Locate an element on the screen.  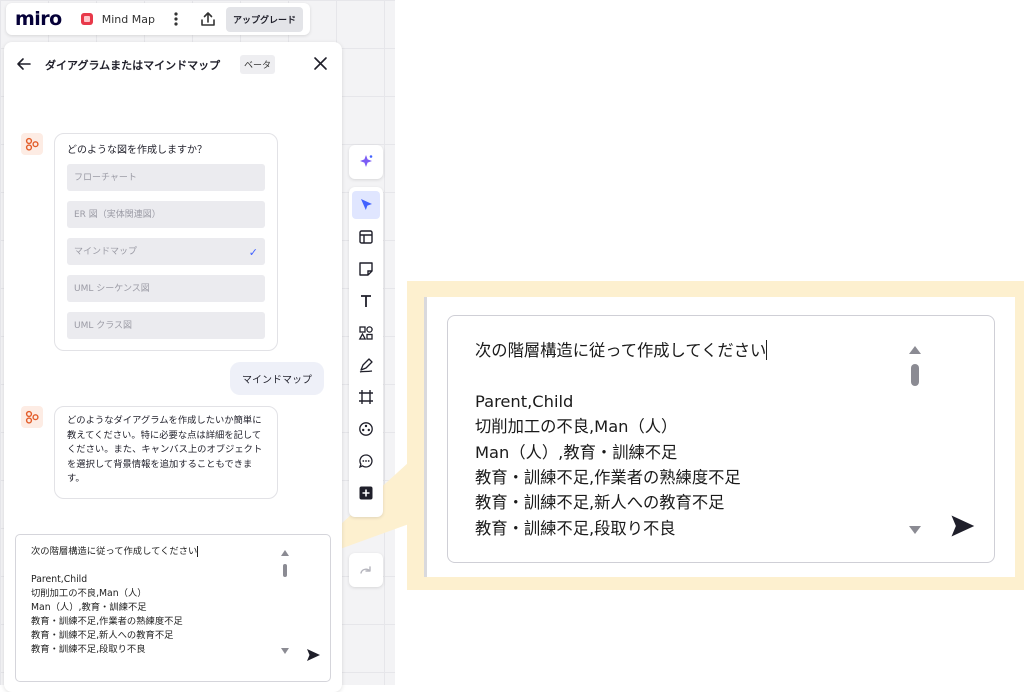
text-icon is located at coordinates (366, 301).